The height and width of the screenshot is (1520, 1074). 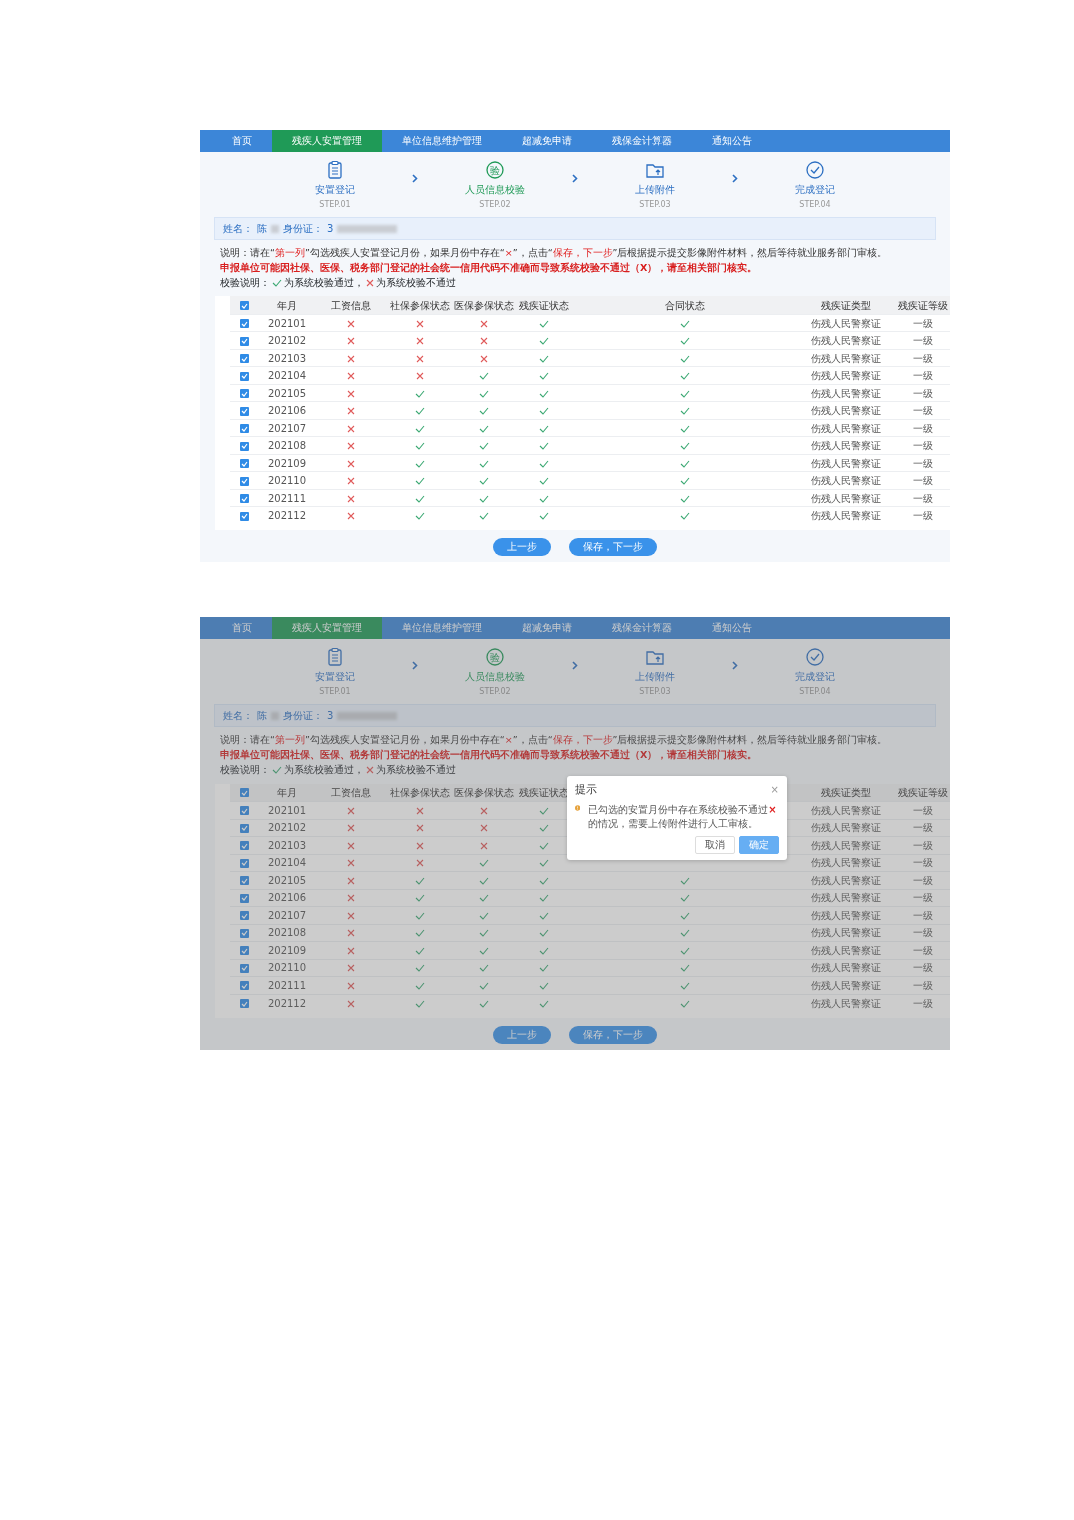 What do you see at coordinates (416, 283) in the screenshot?
I see `legend-text: 为系统校验不通过` at bounding box center [416, 283].